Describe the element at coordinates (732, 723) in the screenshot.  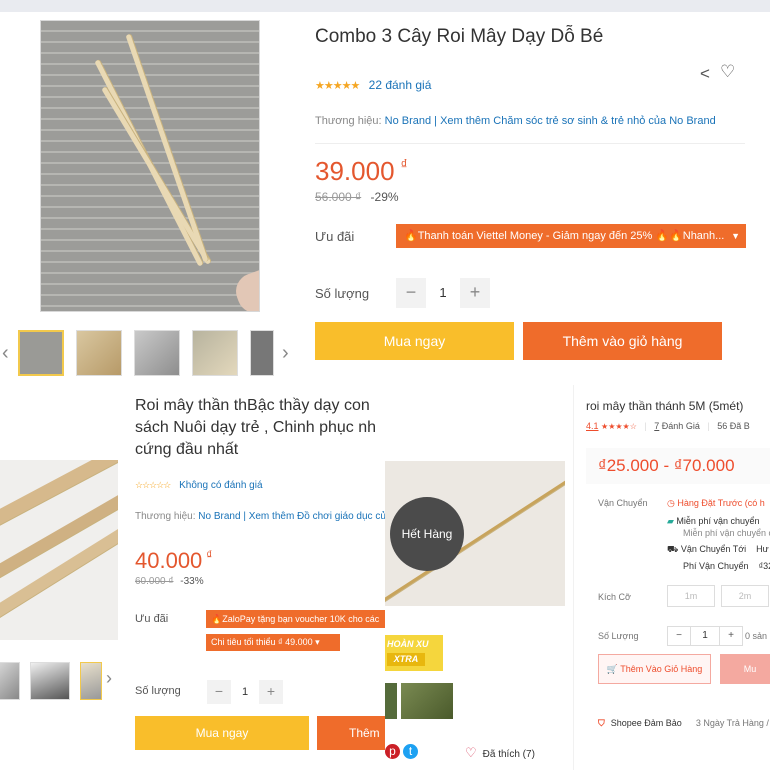
I see `return-policy: 3 Ngày Trả Hàng / H` at that location.